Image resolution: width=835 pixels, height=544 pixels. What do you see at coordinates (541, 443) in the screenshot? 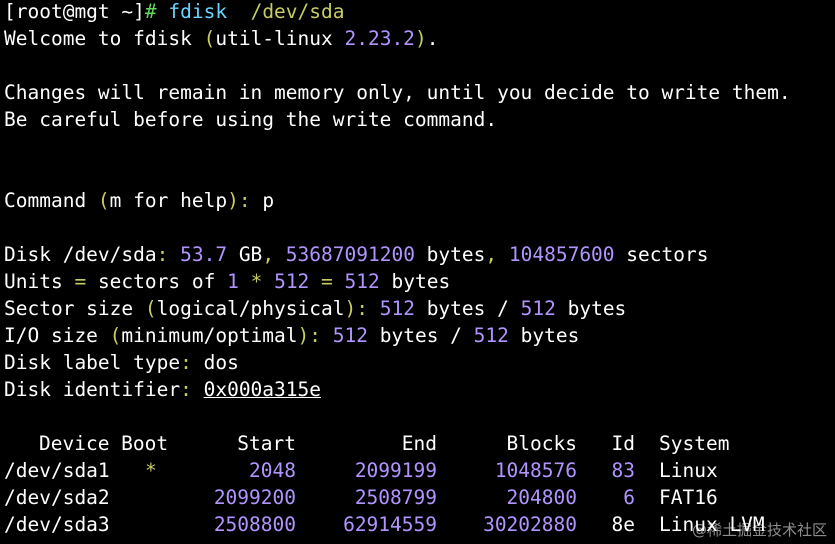
I see `header-blocks: Blocks` at bounding box center [541, 443].